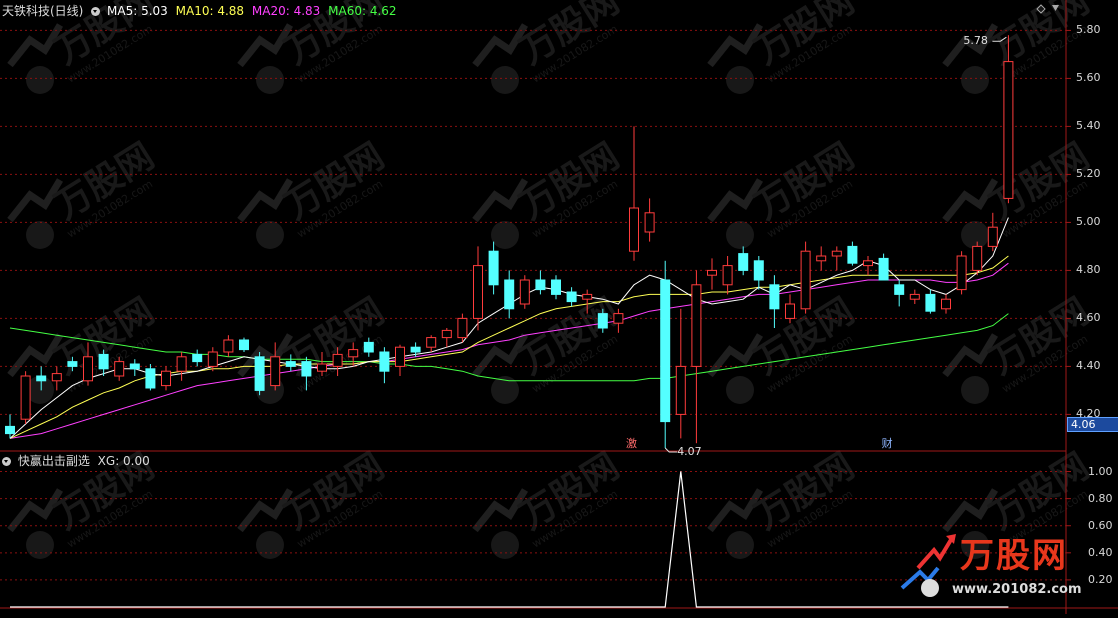 Image resolution: width=1118 pixels, height=618 pixels. I want to click on indicator-tick-label: 1.00, so click(1100, 471).